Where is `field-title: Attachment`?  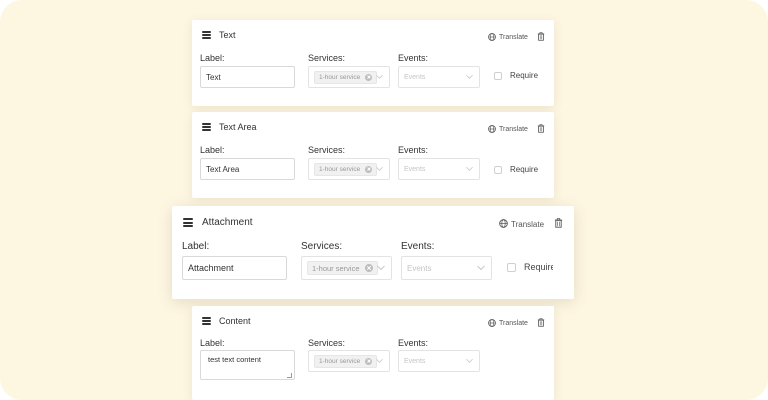
field-title: Attachment is located at coordinates (227, 222).